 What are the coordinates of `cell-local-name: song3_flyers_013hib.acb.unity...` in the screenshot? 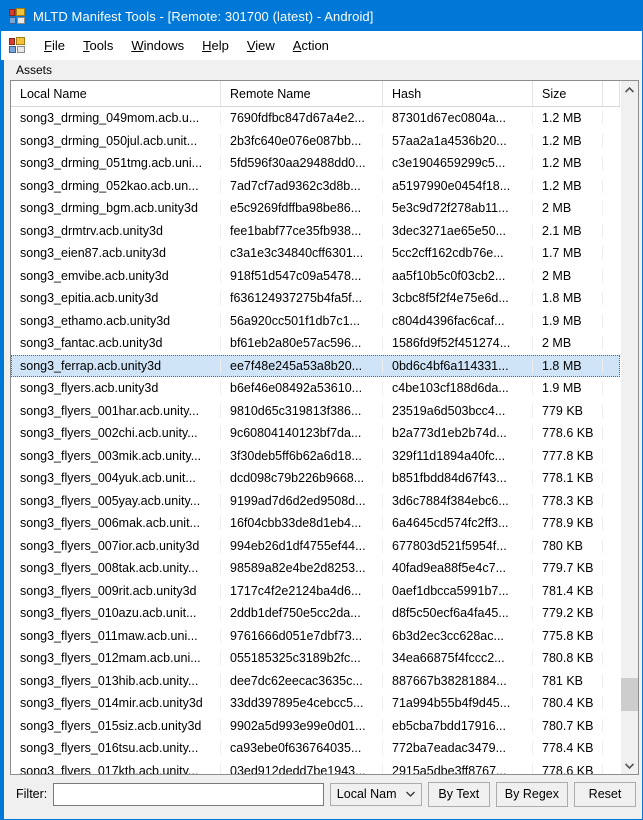 It's located at (116, 680).